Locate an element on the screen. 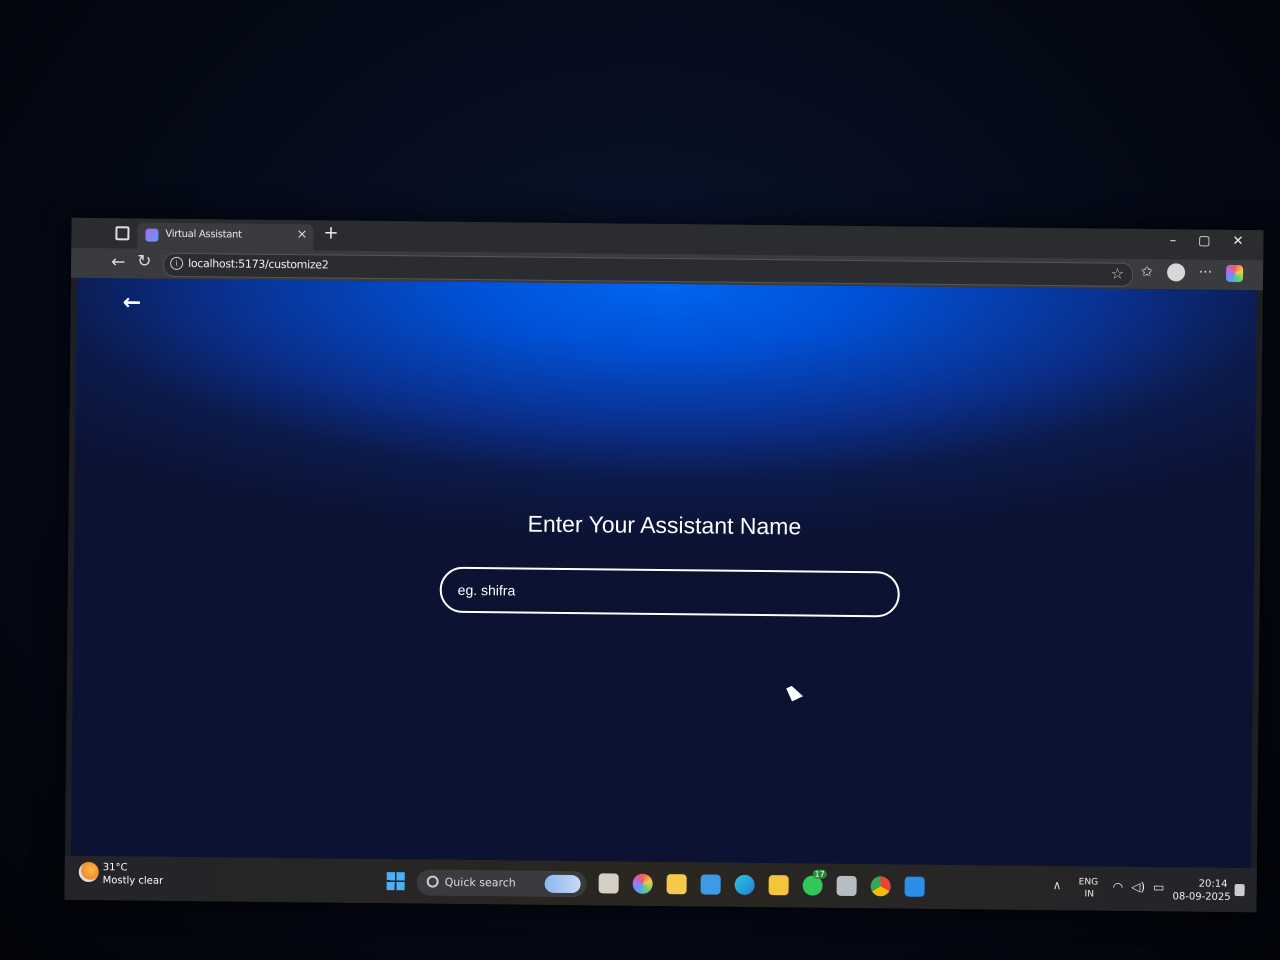 This screenshot has width=1280, height=960. more-options-icon: ··· is located at coordinates (1206, 273).